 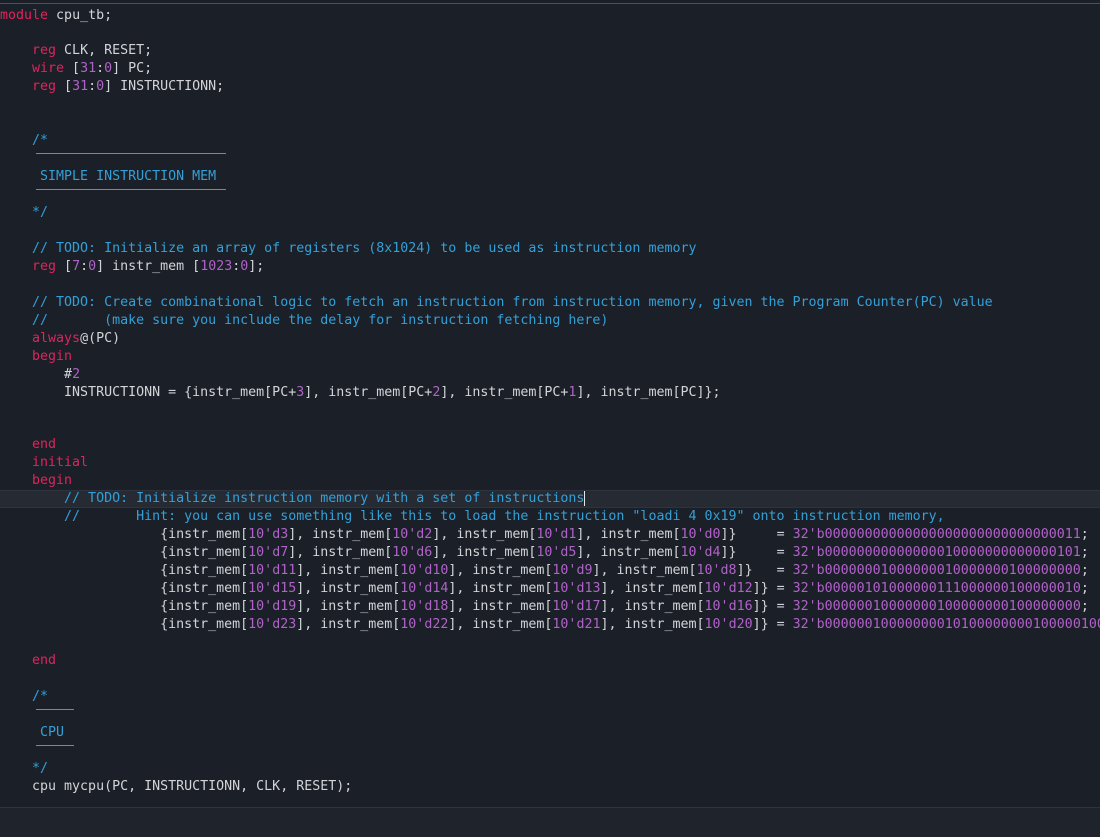 I want to click on code-keyword: initial, so click(x=44, y=462).